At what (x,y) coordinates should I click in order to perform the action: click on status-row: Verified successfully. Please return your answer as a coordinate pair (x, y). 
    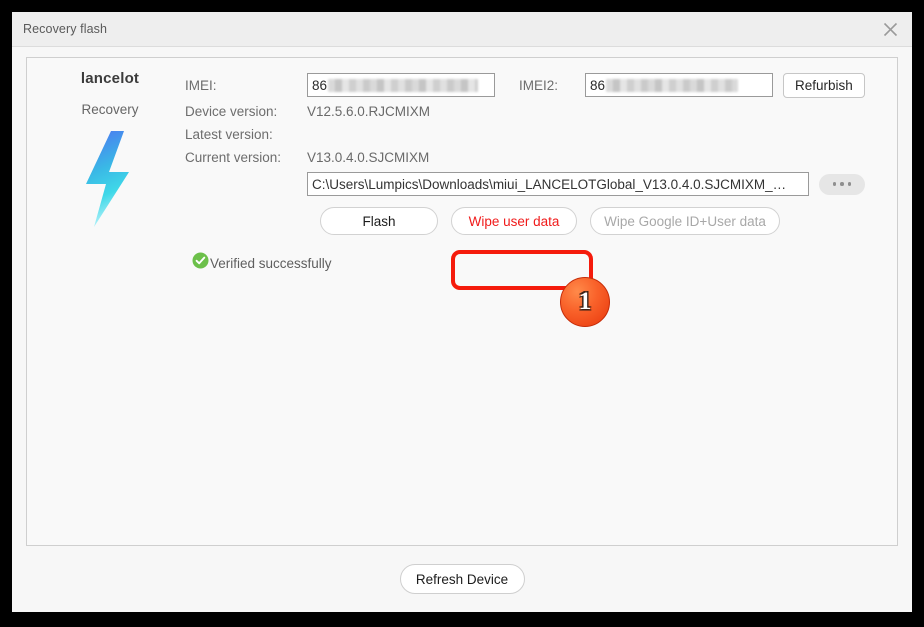
    Looking at the image, I should click on (538, 263).